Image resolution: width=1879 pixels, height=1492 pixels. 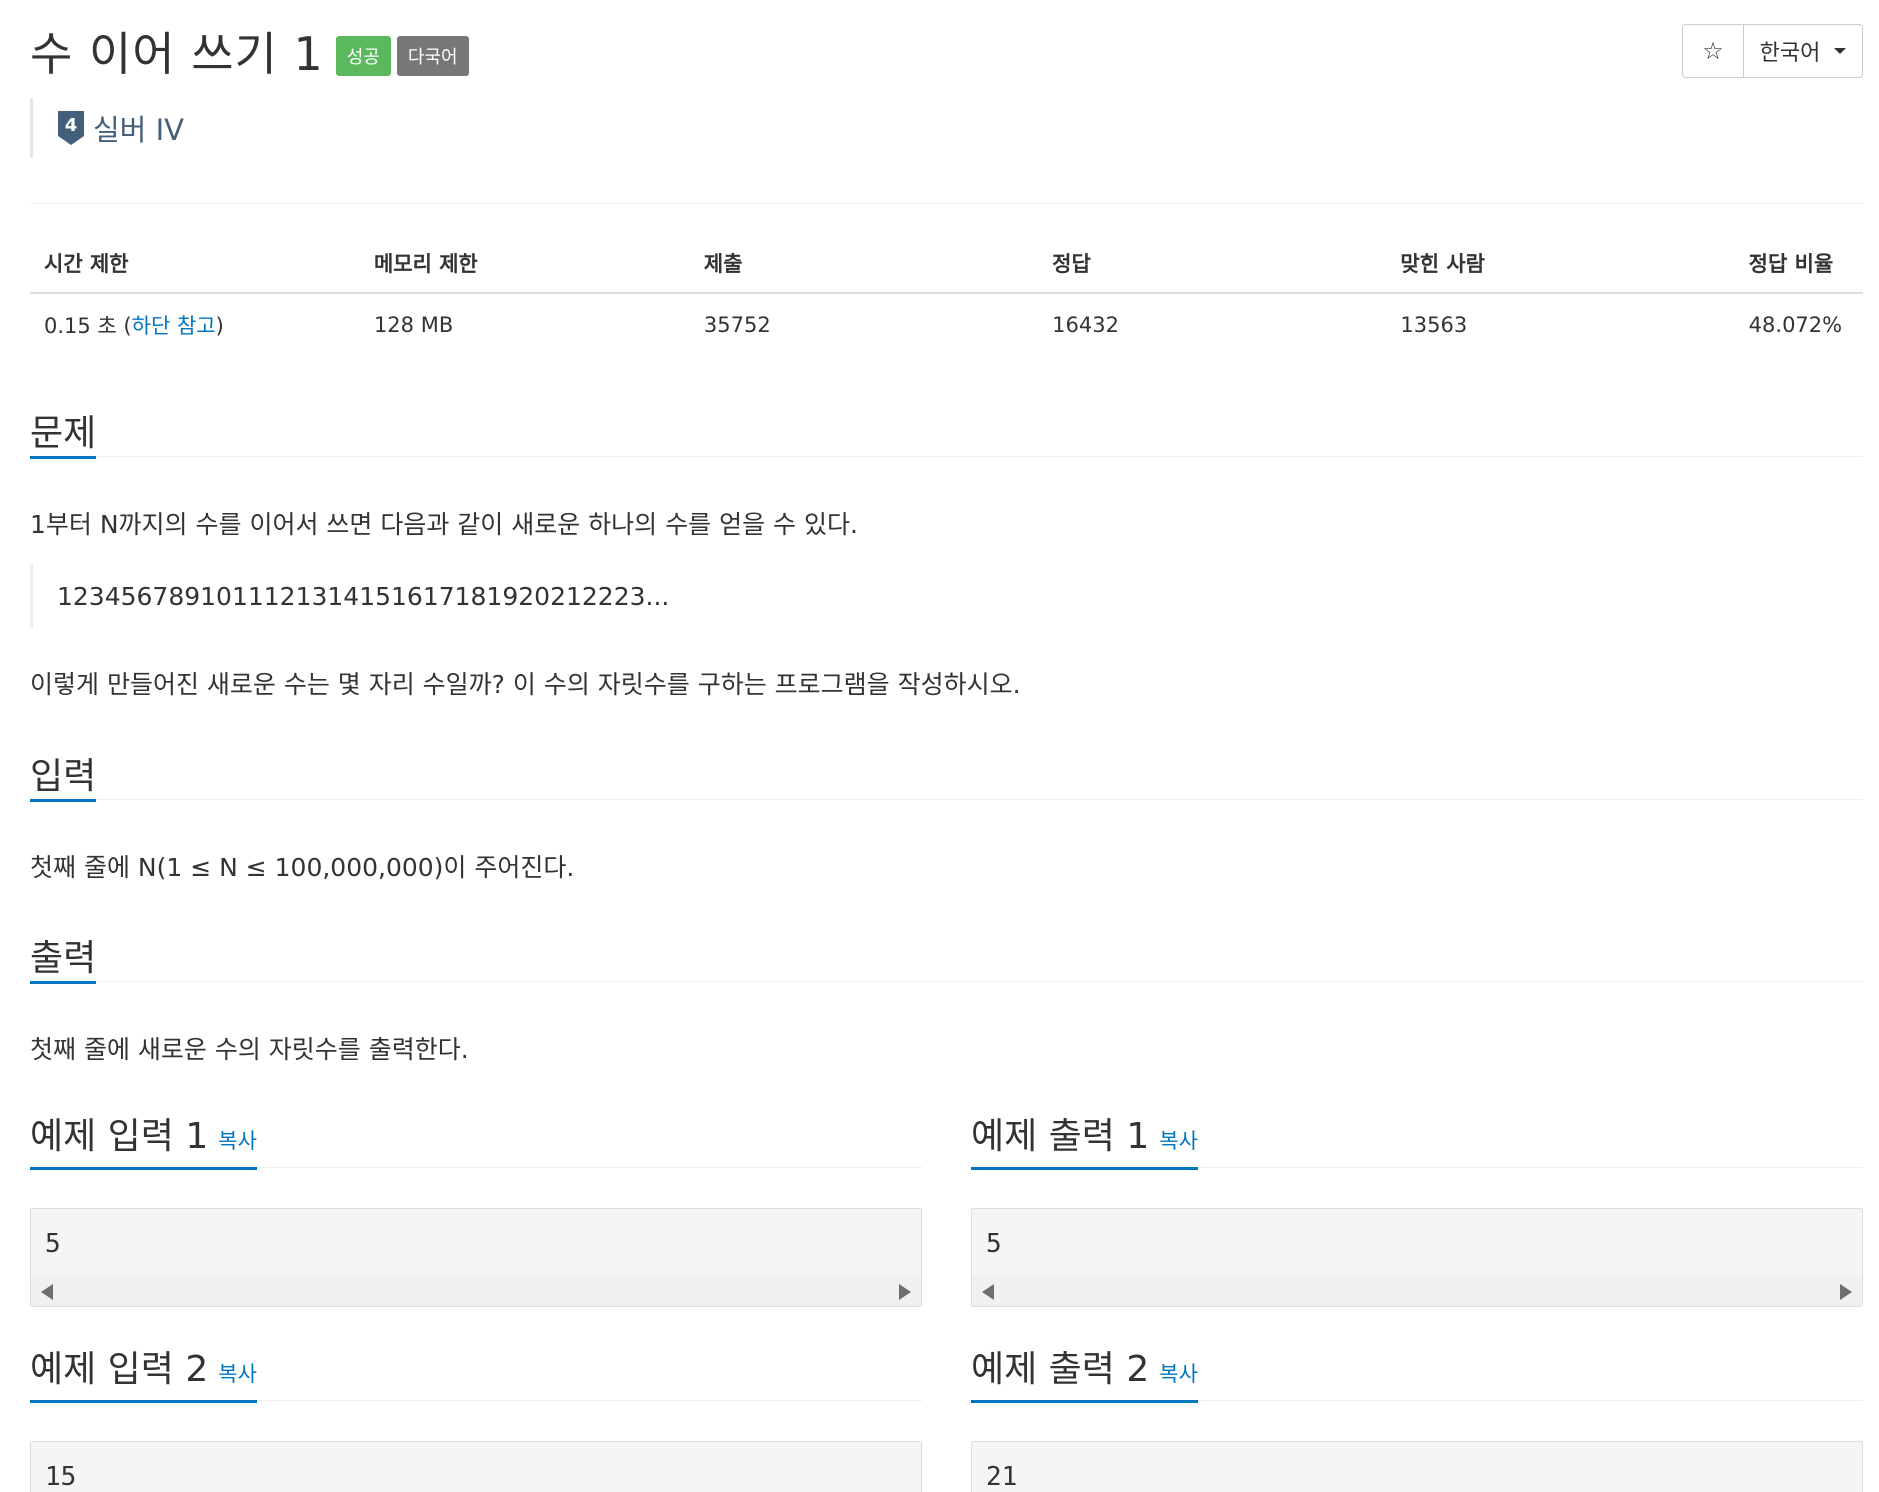 What do you see at coordinates (1212, 266) in the screenshot?
I see `col-accepted: 정답` at bounding box center [1212, 266].